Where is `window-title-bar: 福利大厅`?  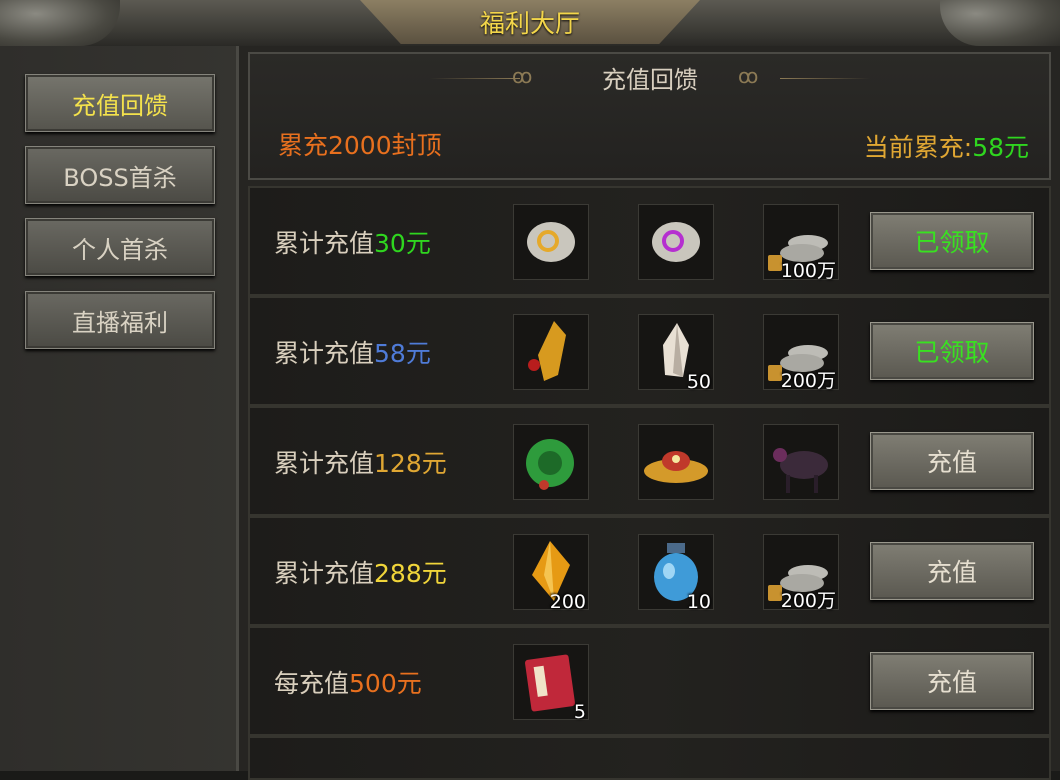 window-title-bar: 福利大厅 is located at coordinates (530, 24).